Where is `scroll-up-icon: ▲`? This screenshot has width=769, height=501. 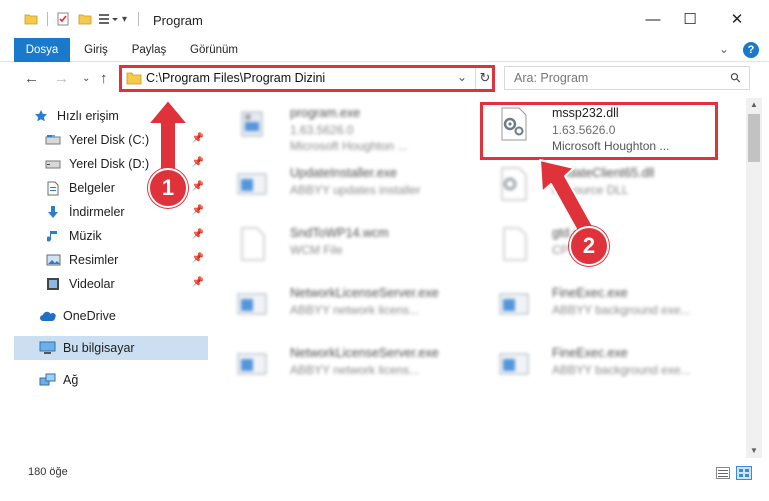
scroll-up-icon: ▲ is located at coordinates (754, 105).